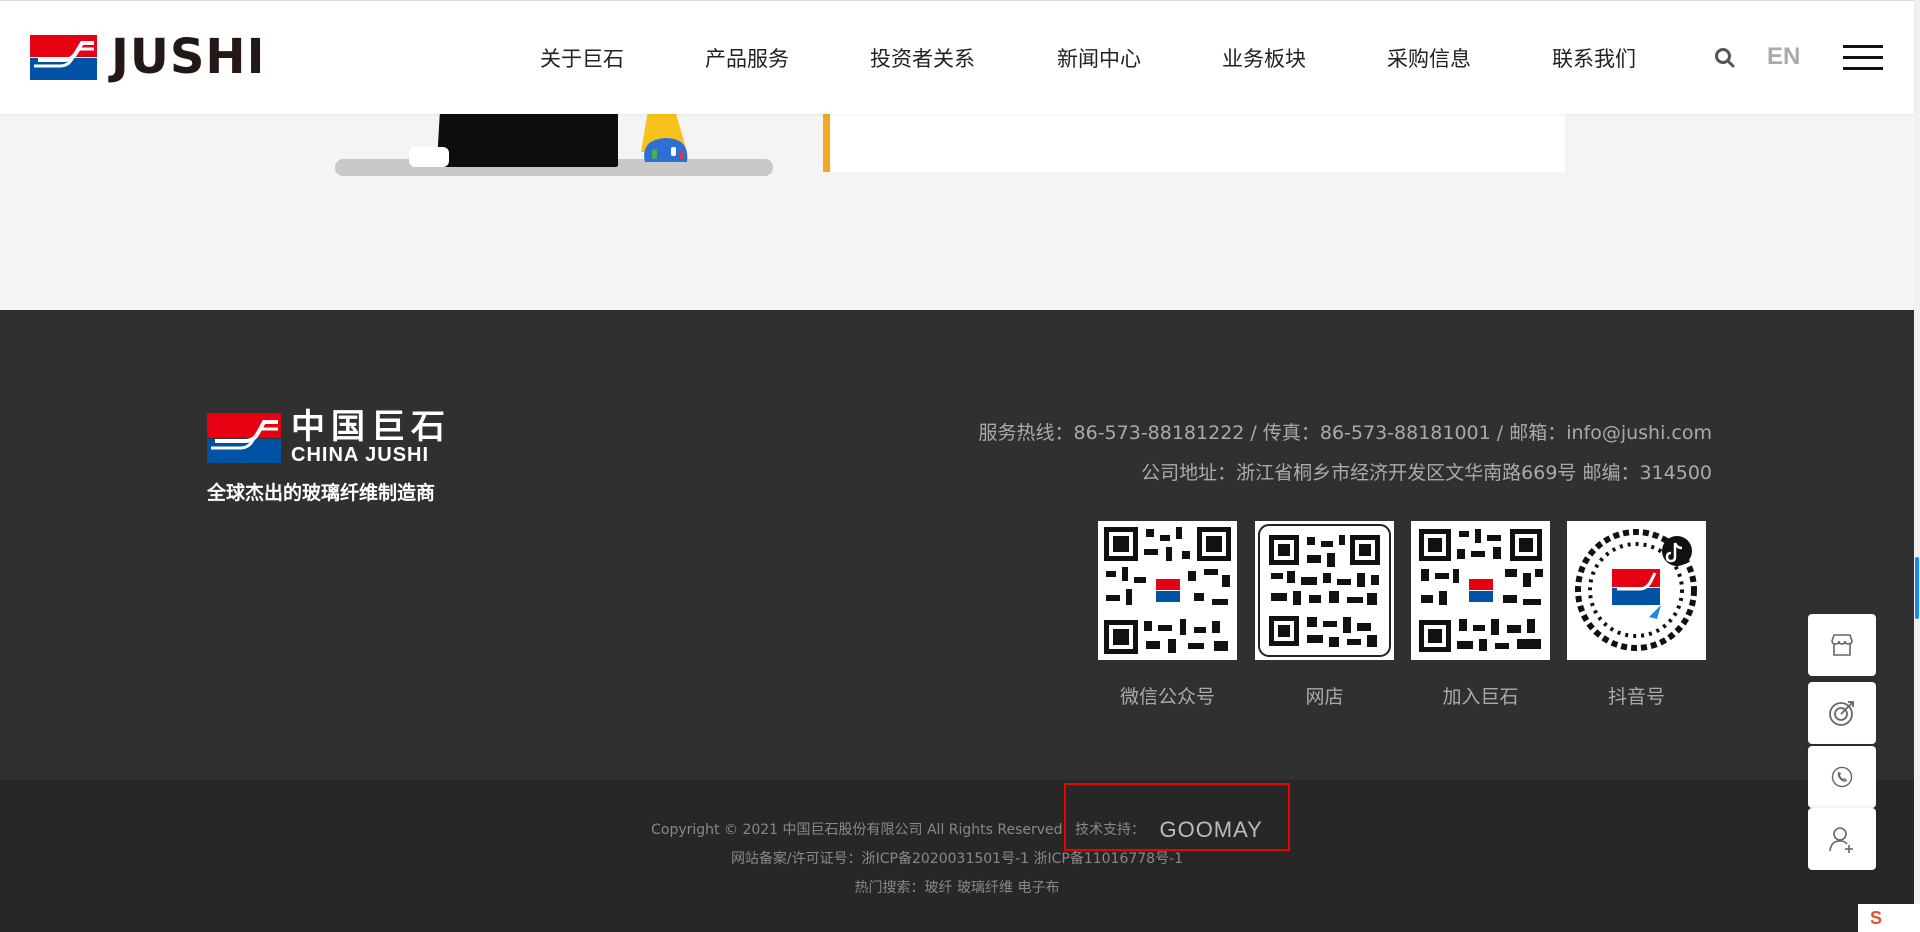  What do you see at coordinates (1480, 697) in the screenshot?
I see `qr-label: 加入巨石` at bounding box center [1480, 697].